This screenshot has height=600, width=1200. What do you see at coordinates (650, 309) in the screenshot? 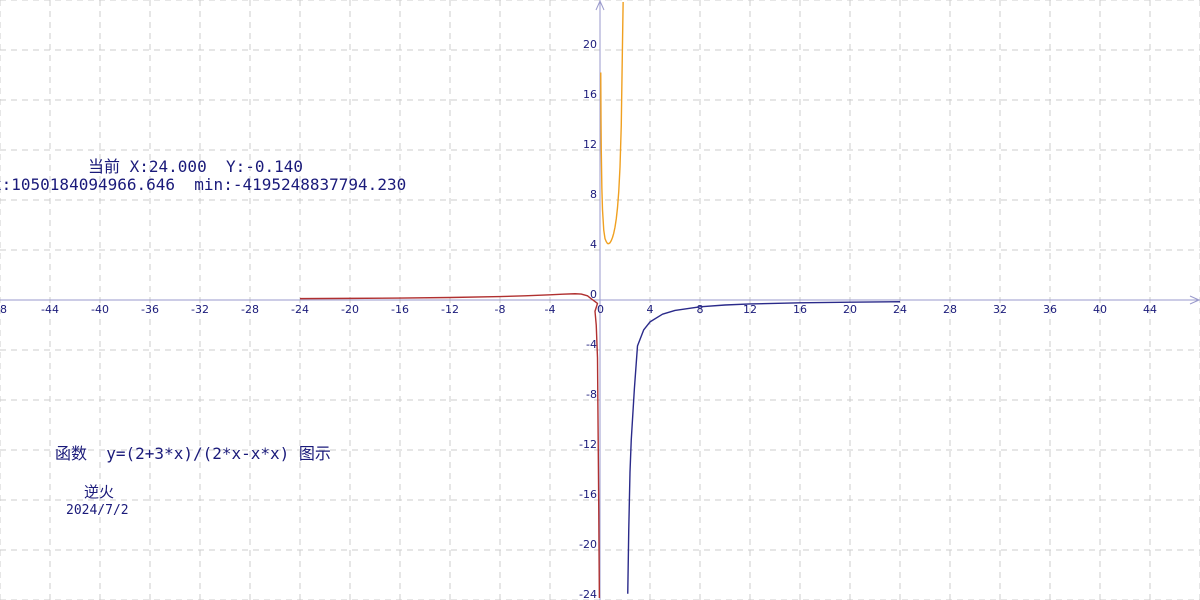
I see `x-tick-label: 4` at bounding box center [650, 309].